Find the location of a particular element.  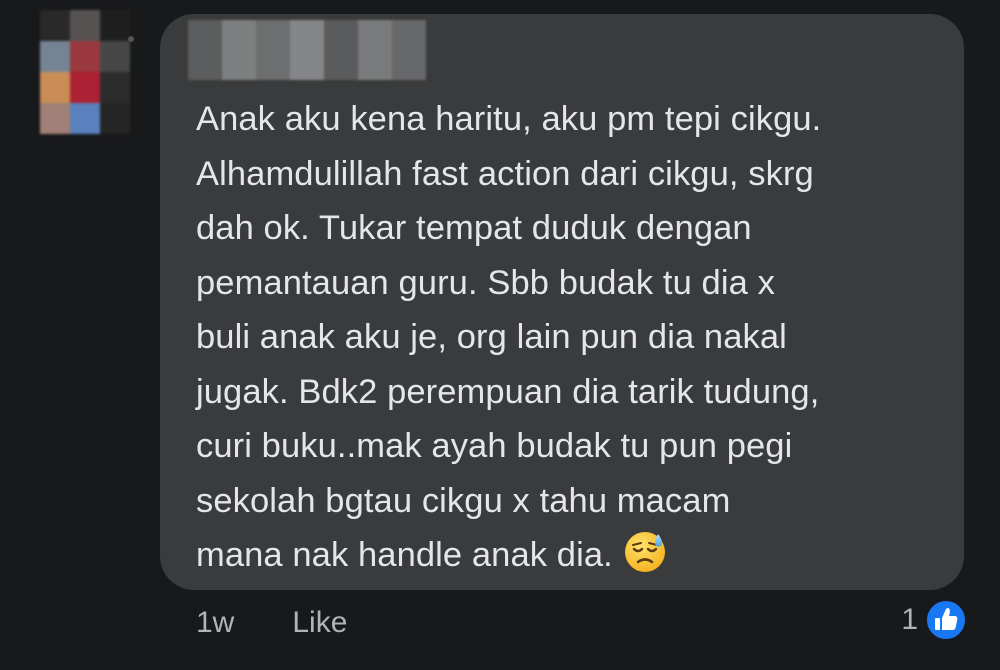

comment-line: sekolah bgtau cikgu x tahu macam is located at coordinates (463, 500).